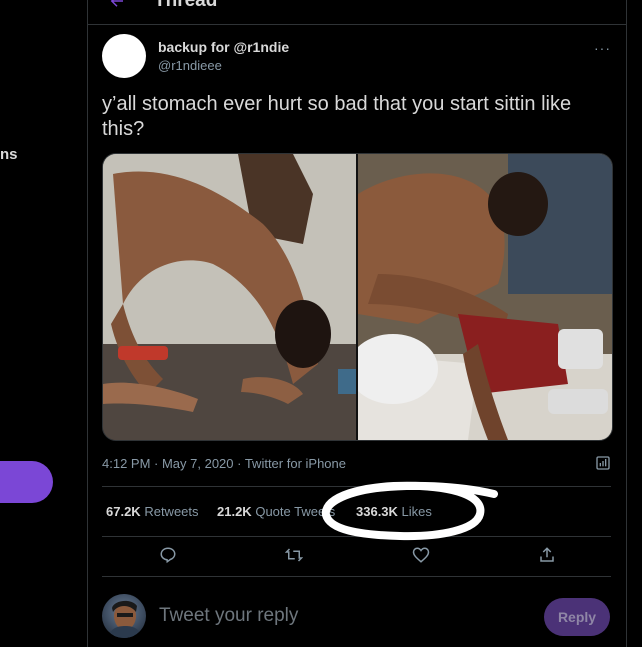  What do you see at coordinates (26, 482) in the screenshot?
I see `tweet-compose-button` at bounding box center [26, 482].